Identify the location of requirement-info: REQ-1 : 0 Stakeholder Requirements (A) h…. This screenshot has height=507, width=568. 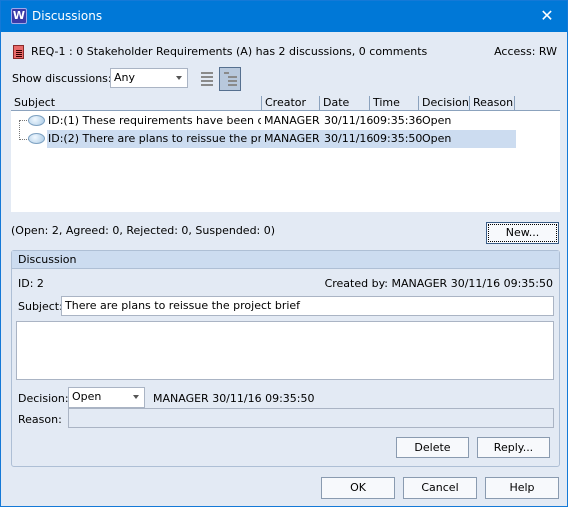
(229, 51).